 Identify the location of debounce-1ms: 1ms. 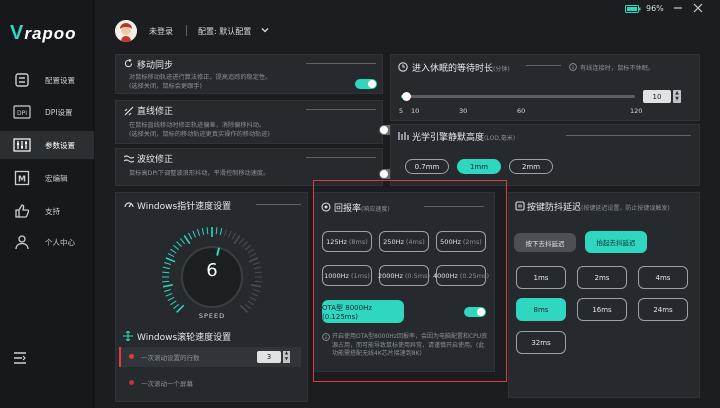
(541, 277).